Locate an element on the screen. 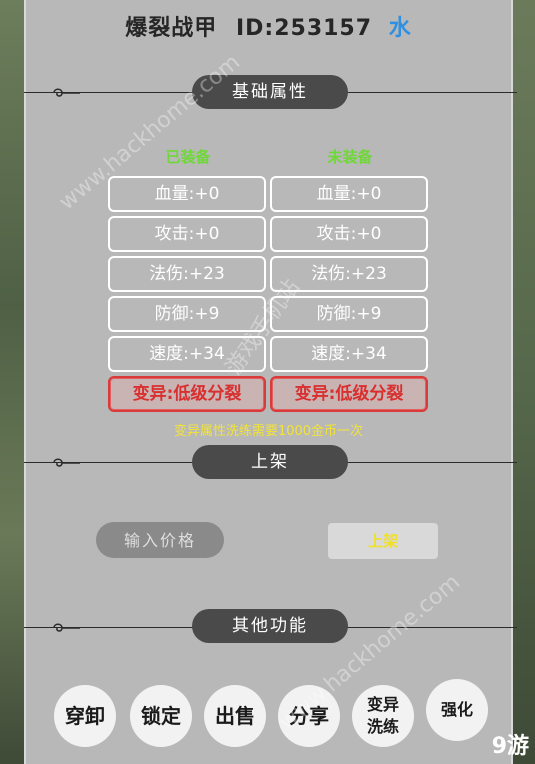  stat-row-hp: 血量:+0 血量:+0 is located at coordinates (283, 194).